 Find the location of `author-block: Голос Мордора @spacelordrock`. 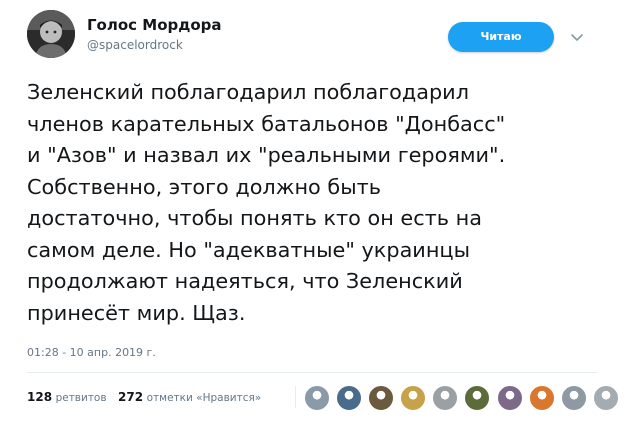

author-block: Голос Мордора @spacelordrock is located at coordinates (154, 35).